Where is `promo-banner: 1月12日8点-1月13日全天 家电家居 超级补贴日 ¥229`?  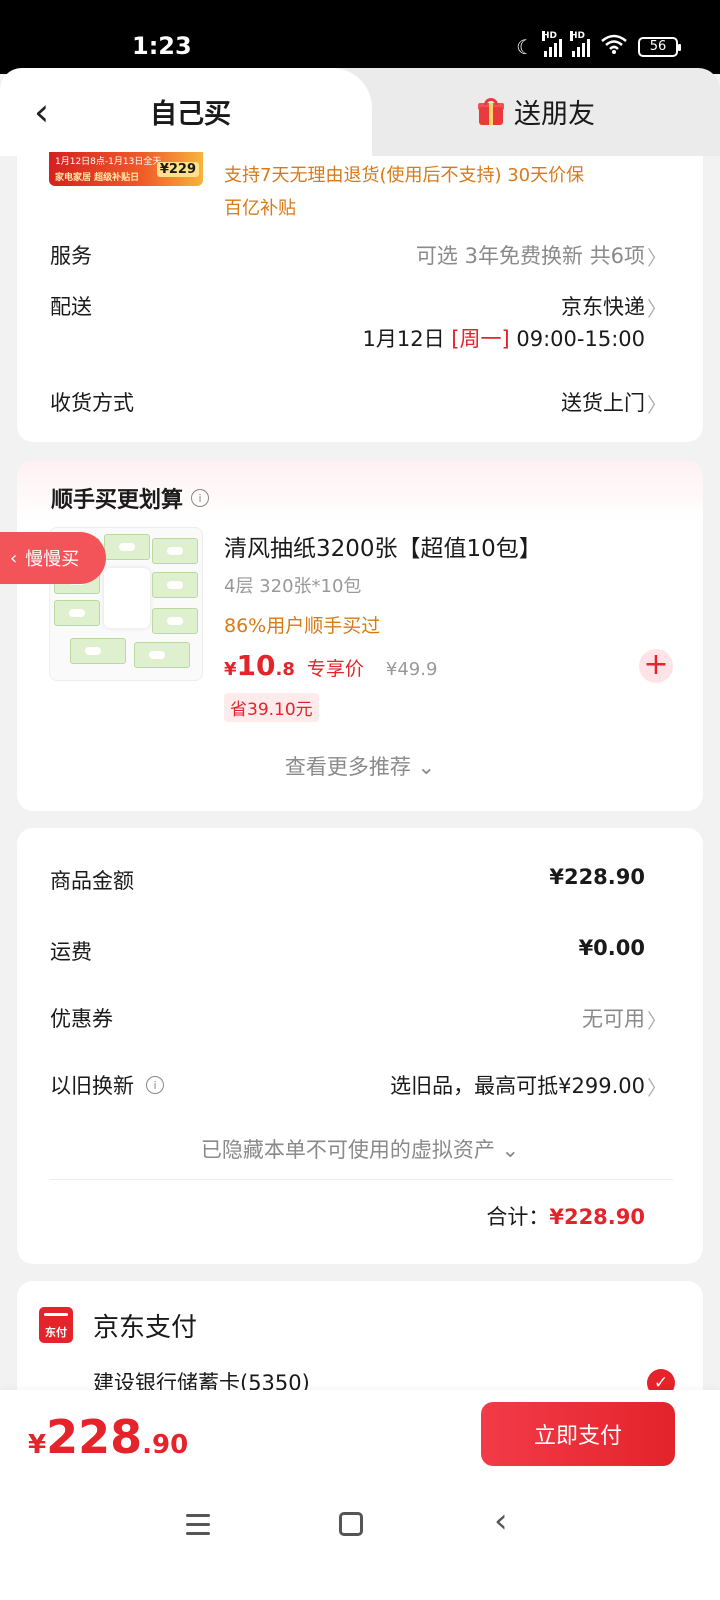 promo-banner: 1月12日8点-1月13日全天 家电家居 超级补贴日 ¥229 is located at coordinates (126, 169).